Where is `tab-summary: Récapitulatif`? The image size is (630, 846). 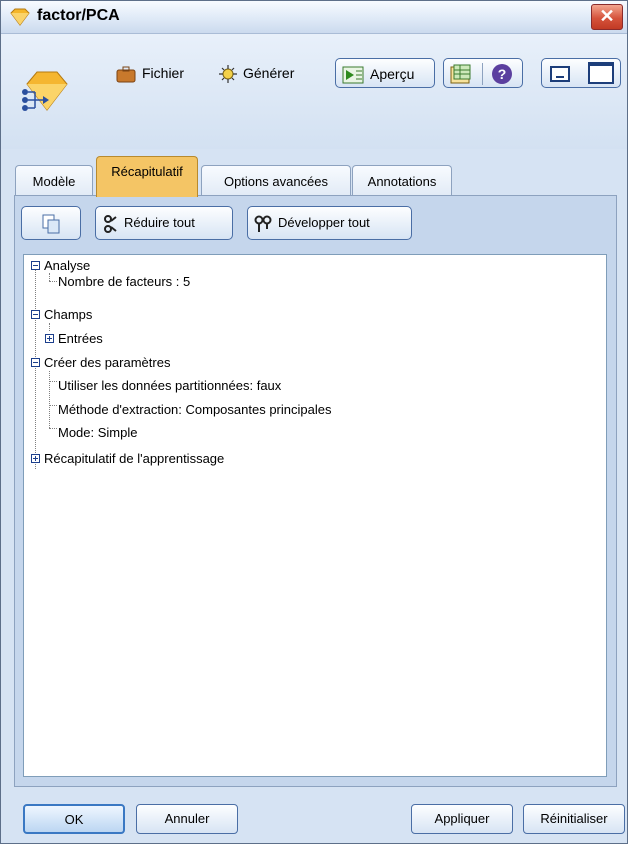 tab-summary: Récapitulatif is located at coordinates (147, 176).